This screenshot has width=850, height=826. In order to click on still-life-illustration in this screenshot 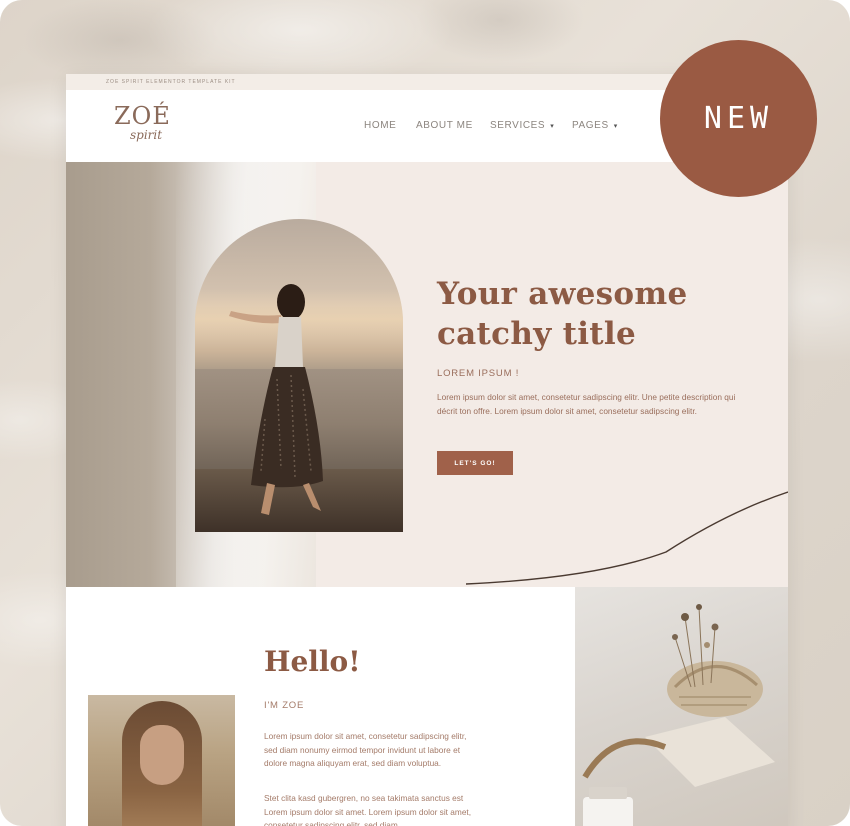, I will do `click(678, 715)`.